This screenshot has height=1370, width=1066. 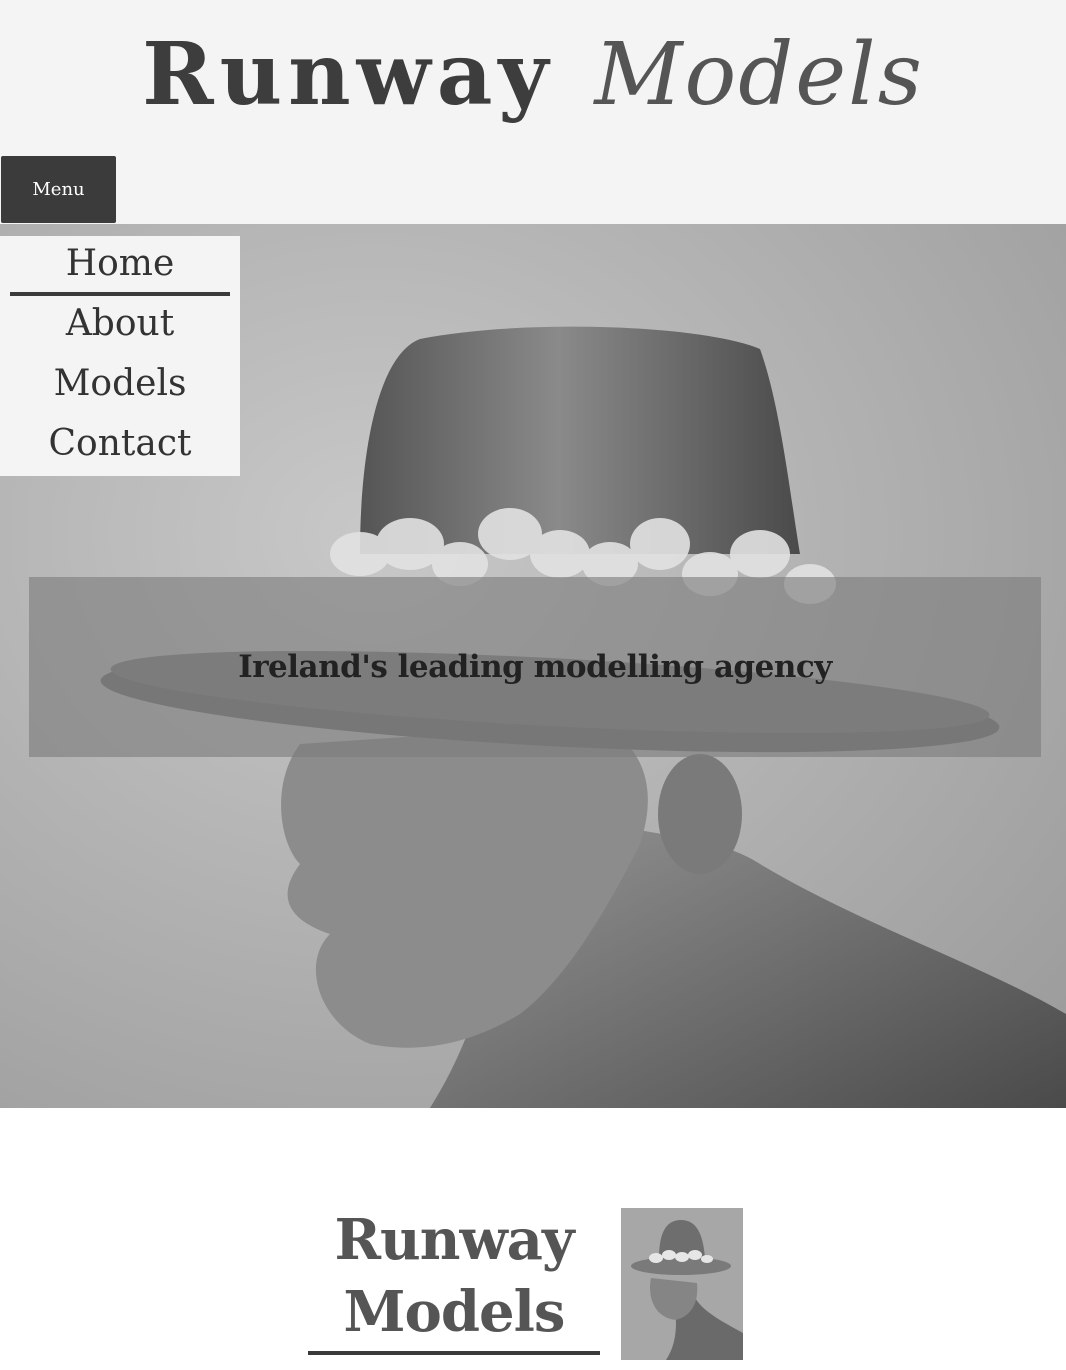 I want to click on site-title: Runway Models, so click(x=533, y=75).